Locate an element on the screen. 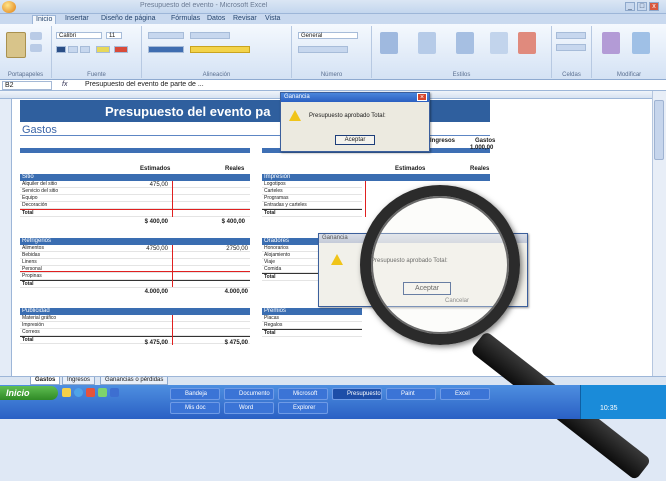  row-headers is located at coordinates (6, 237).